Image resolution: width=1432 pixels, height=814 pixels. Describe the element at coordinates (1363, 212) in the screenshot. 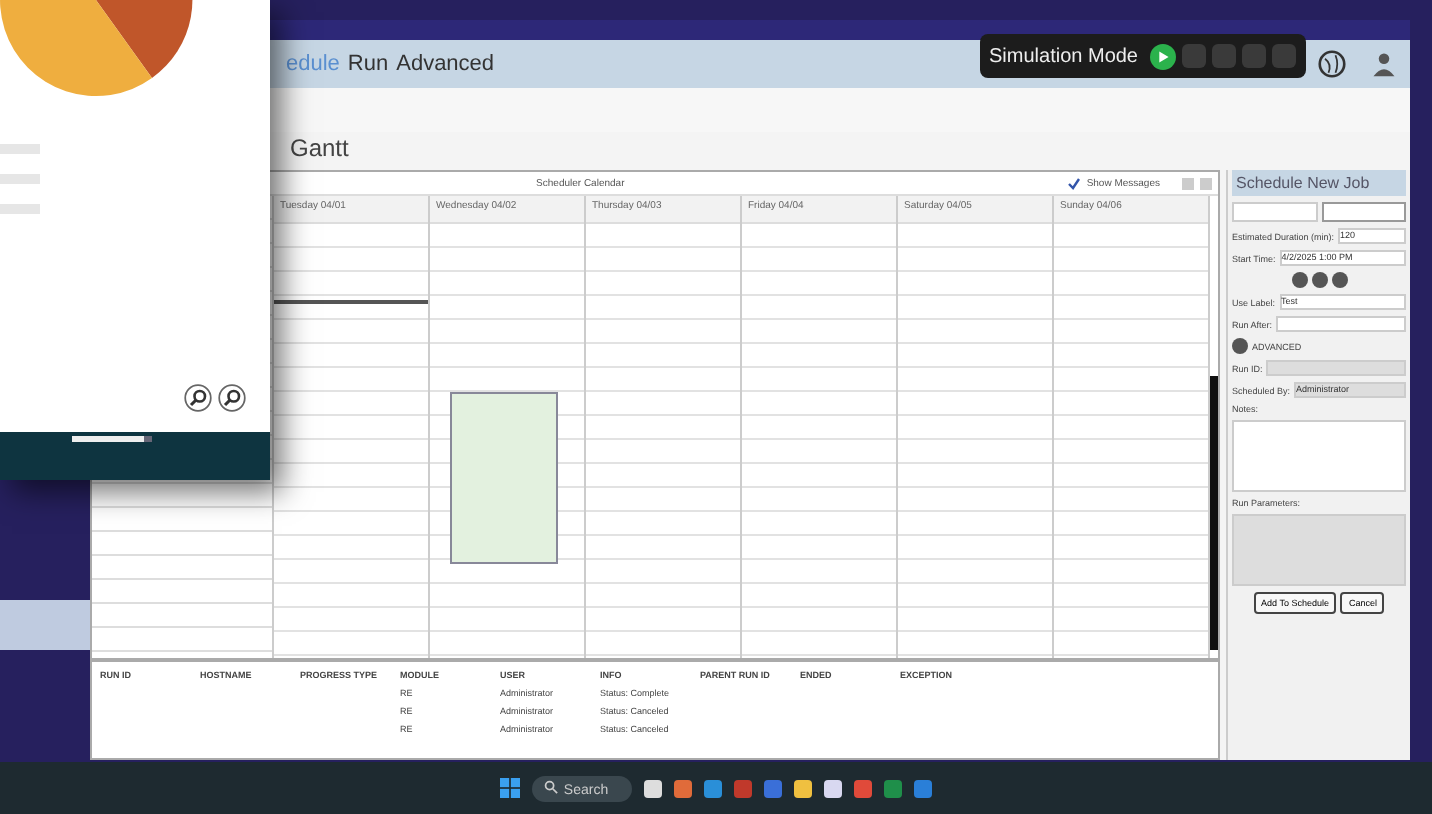

I see `small-button` at that location.